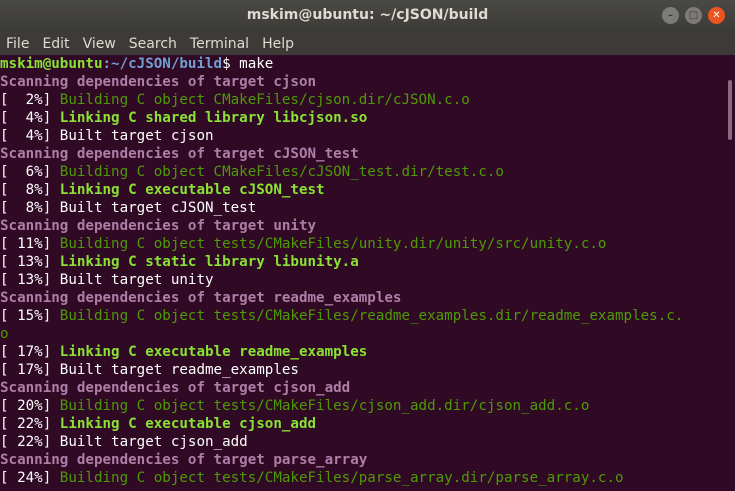  What do you see at coordinates (30, 100) in the screenshot?
I see `progress-percent: [ 2%]` at bounding box center [30, 100].